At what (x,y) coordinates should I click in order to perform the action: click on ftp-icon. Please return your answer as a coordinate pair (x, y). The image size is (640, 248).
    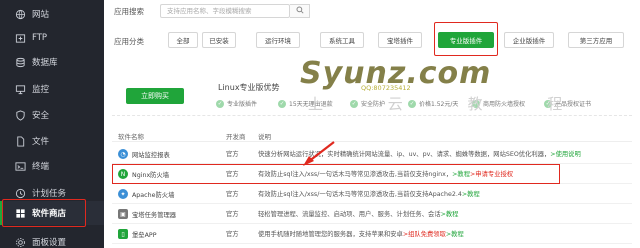
    Looking at the image, I should click on (20, 38).